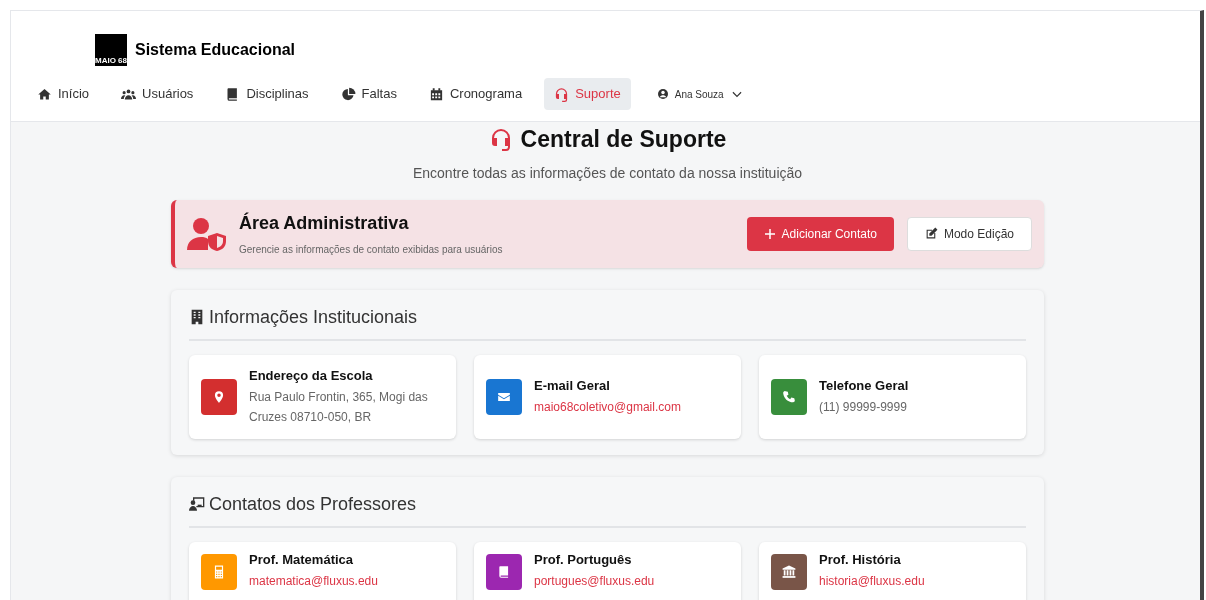  I want to click on phone-icon, so click(789, 396).